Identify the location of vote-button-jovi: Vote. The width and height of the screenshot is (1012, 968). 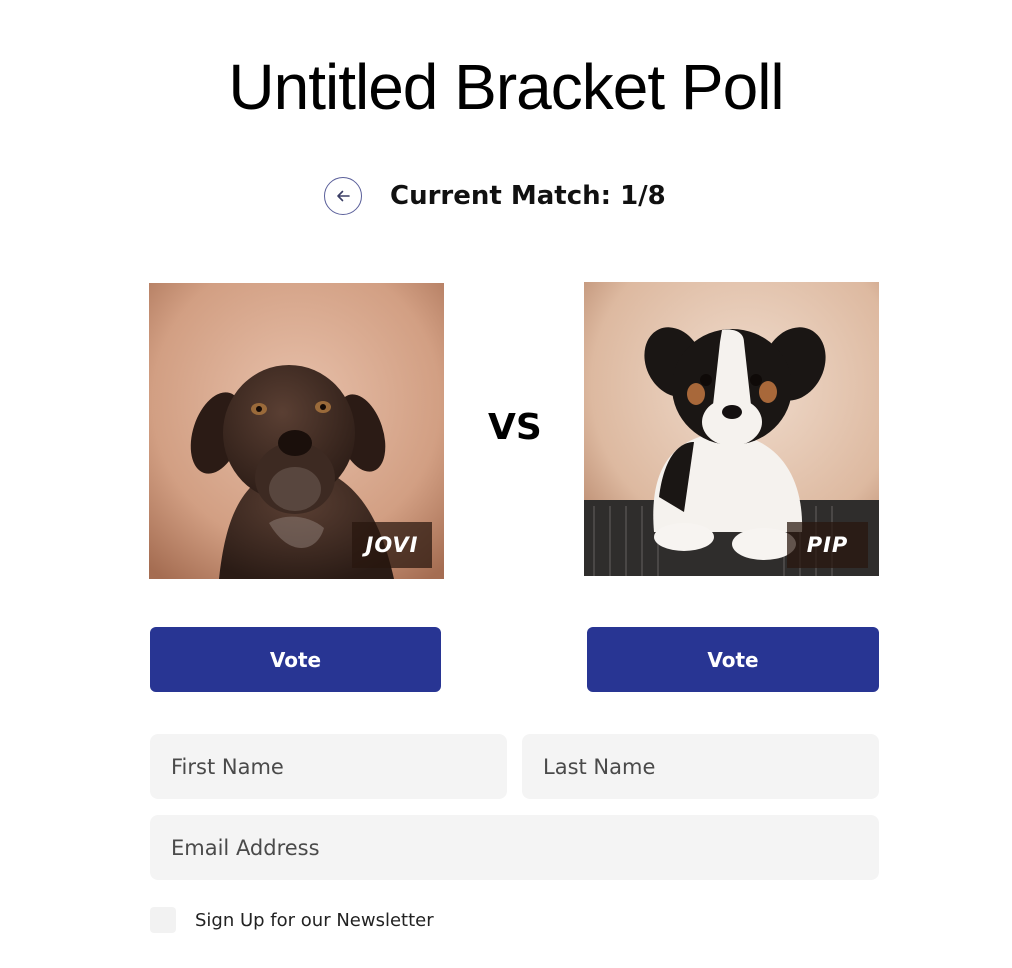
(295, 659).